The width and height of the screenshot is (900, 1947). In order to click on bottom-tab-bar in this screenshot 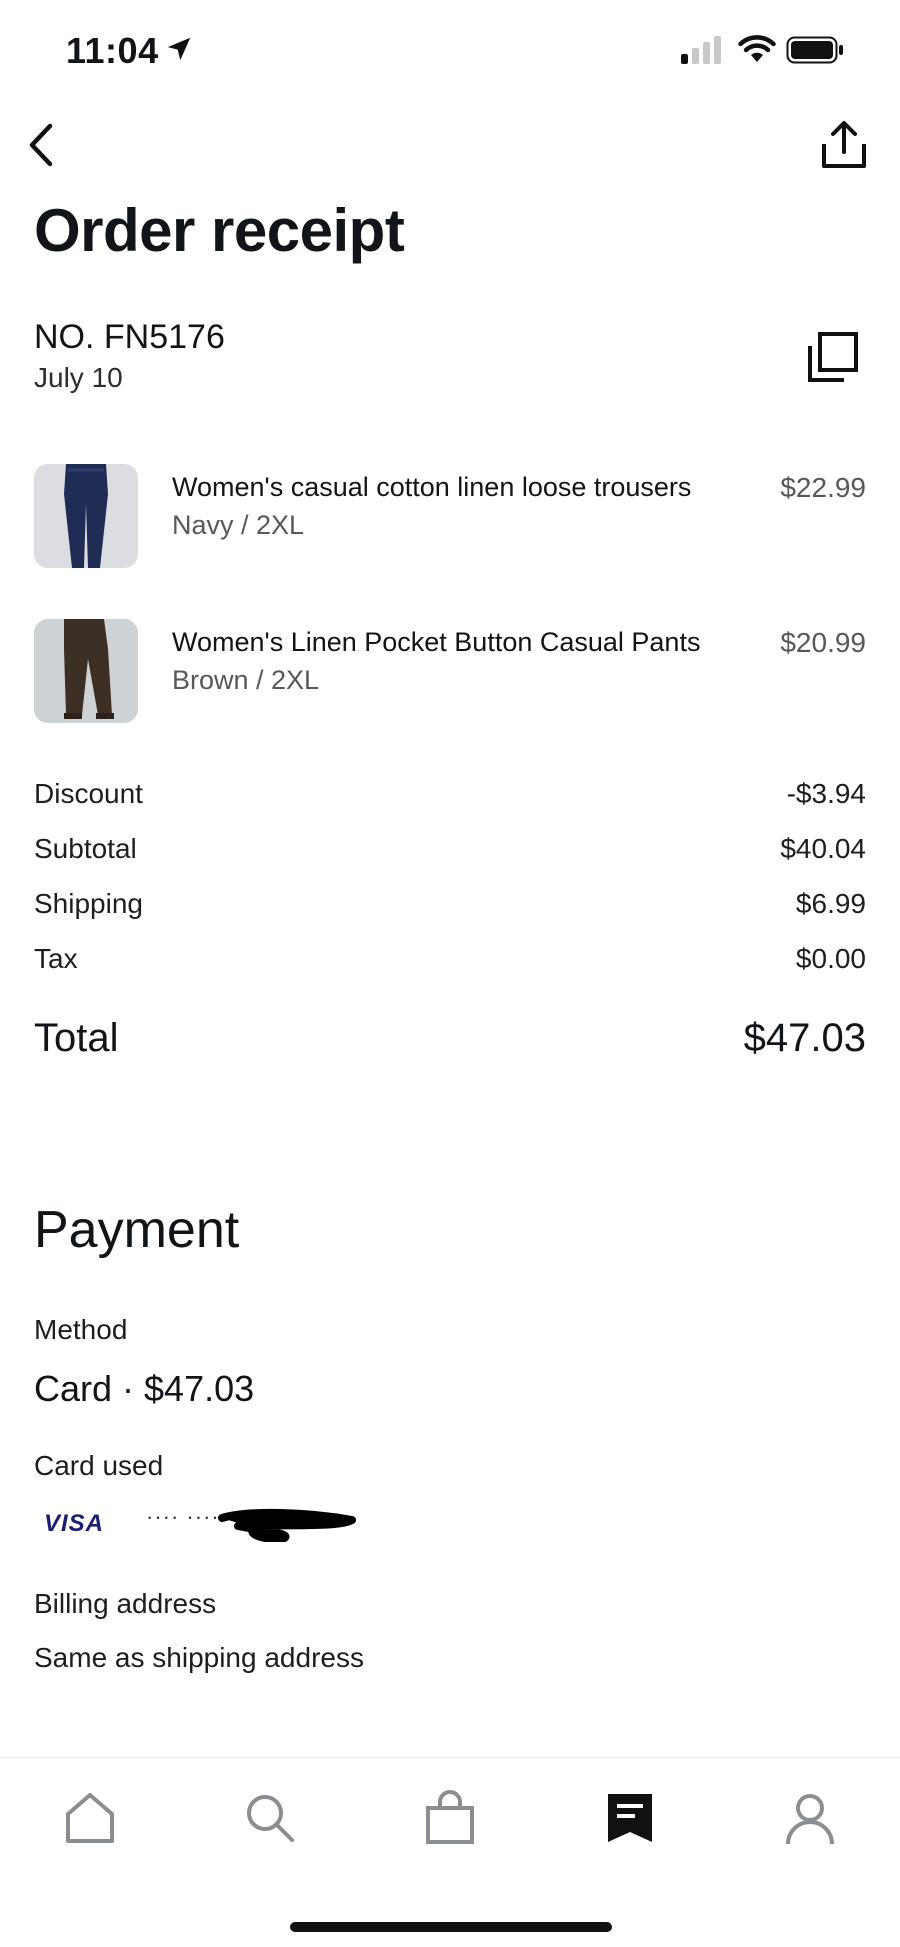, I will do `click(450, 1852)`.